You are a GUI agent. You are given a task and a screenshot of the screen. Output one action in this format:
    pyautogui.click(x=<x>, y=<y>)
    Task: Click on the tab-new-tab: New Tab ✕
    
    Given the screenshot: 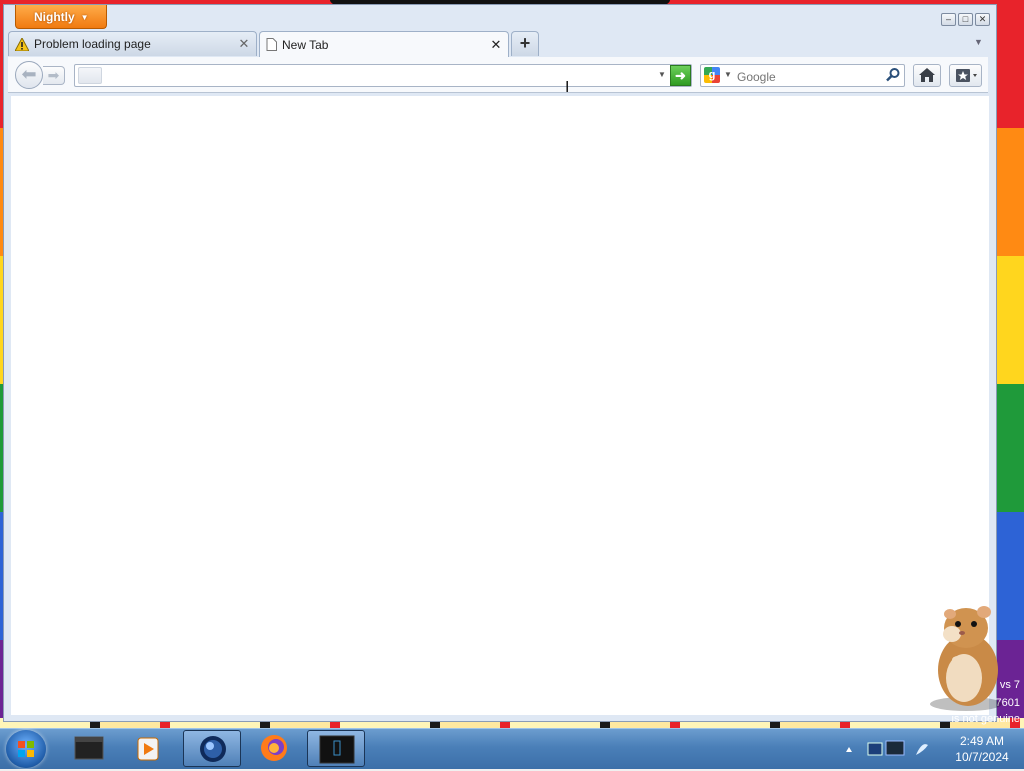 What is the action you would take?
    pyautogui.click(x=384, y=44)
    